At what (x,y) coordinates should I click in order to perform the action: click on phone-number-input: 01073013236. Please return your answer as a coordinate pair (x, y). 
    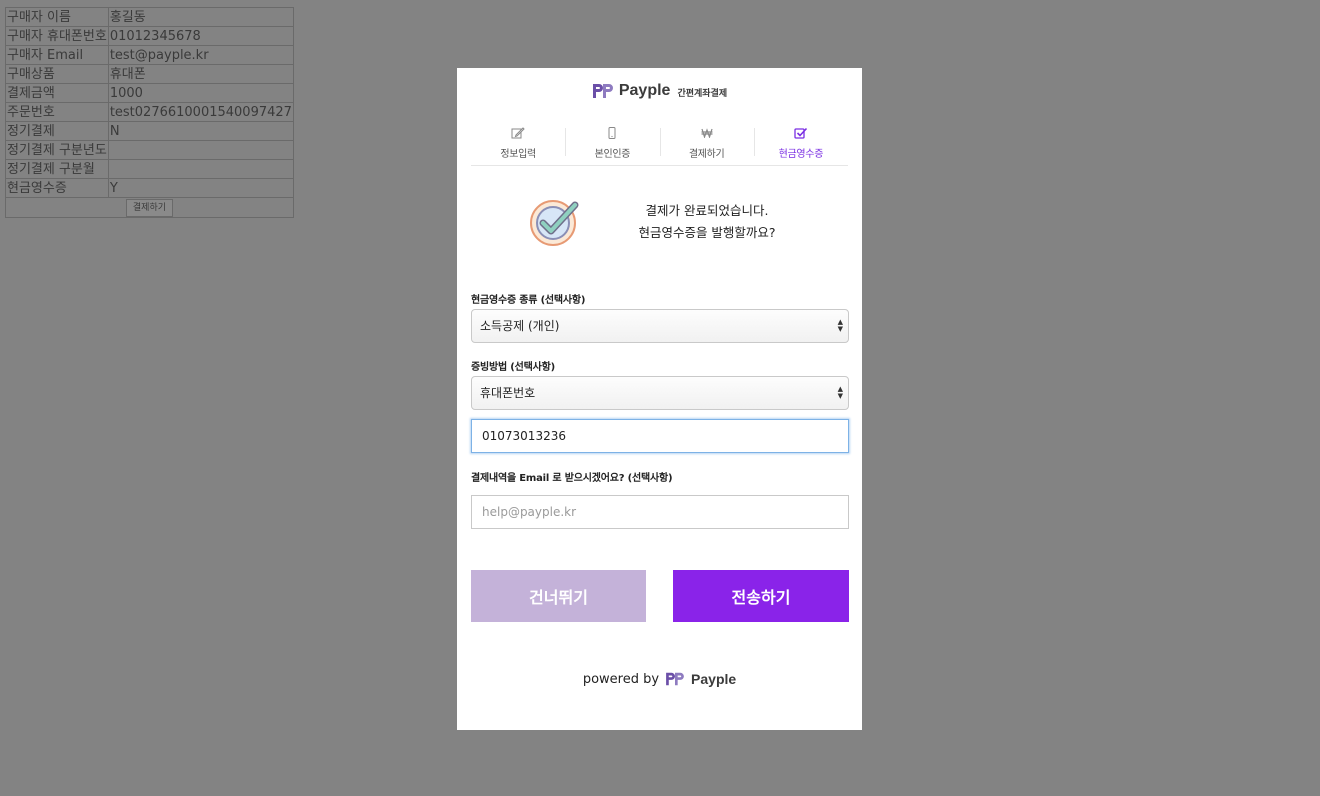
    Looking at the image, I should click on (660, 436).